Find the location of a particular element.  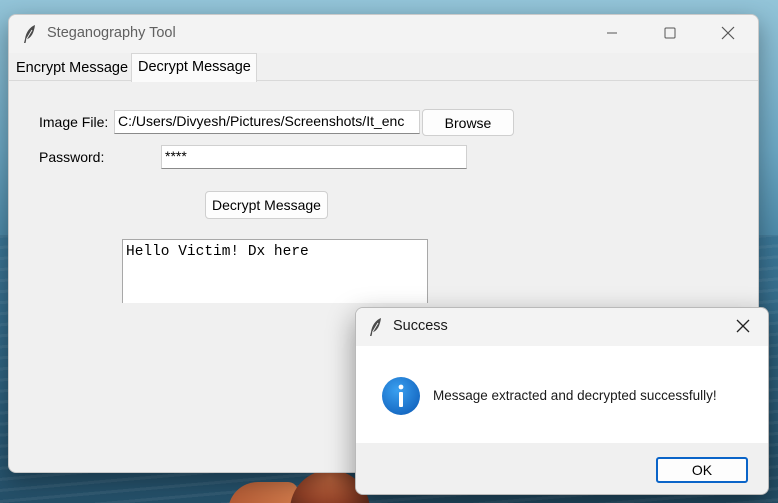

dialog-close-button is located at coordinates (742, 327).